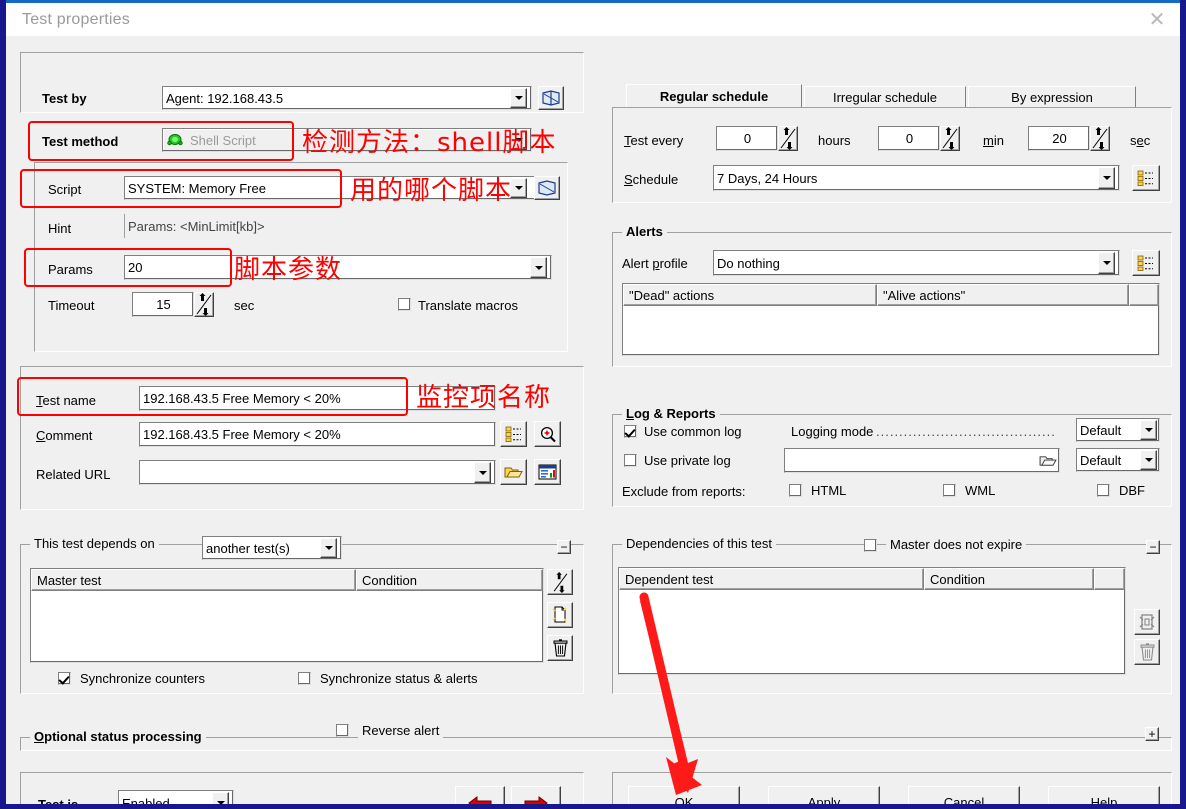  Describe the element at coordinates (909, 138) in the screenshot. I see `test-every-min-input: 0` at that location.